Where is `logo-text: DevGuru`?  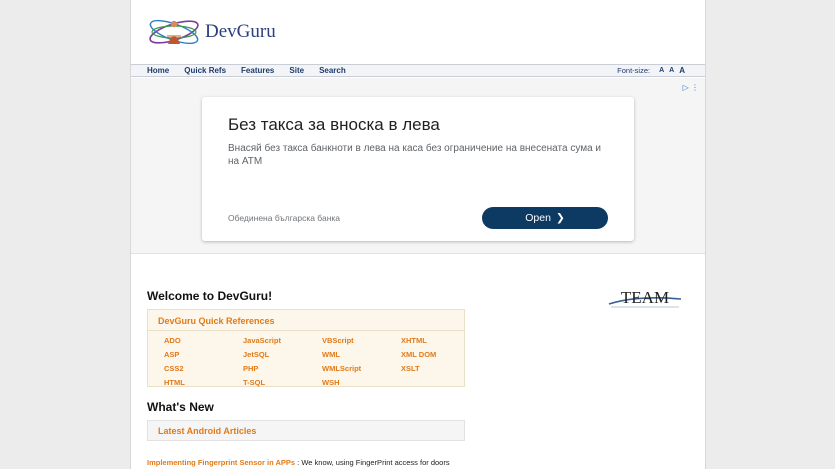
logo-text: DevGuru is located at coordinates (240, 31).